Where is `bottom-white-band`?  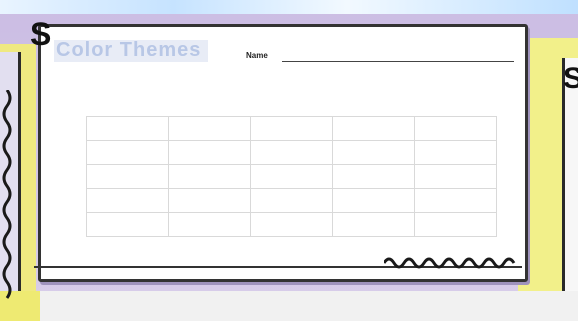
bottom-white-band is located at coordinates (289, 306).